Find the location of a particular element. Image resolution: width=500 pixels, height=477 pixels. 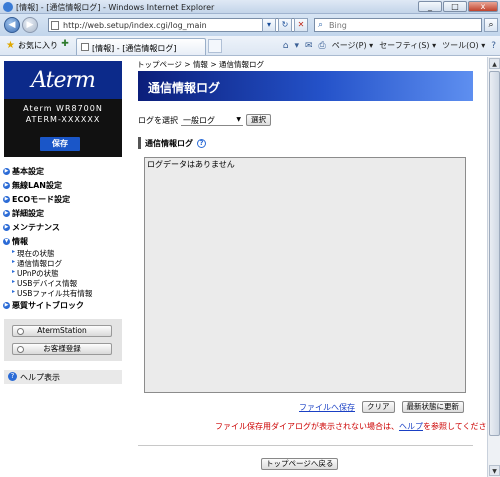

log-select-row: ログを選択 一般ログ ▼ 選択 is located at coordinates (204, 120).